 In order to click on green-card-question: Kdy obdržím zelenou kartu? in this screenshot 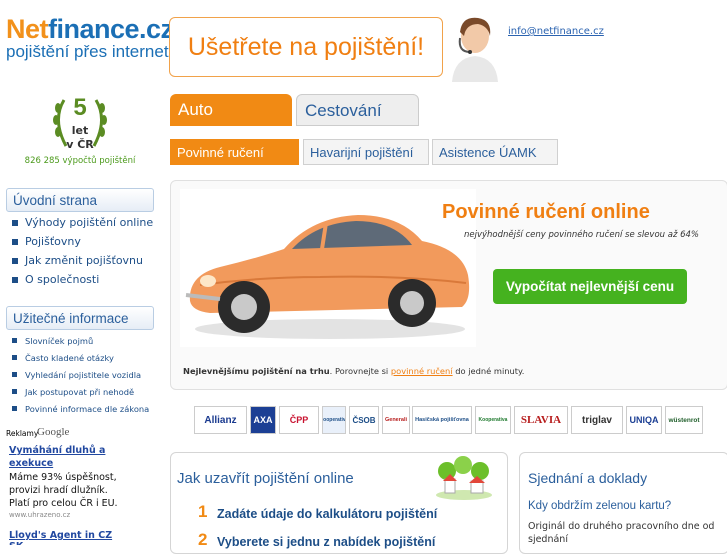, I will do `click(599, 506)`.